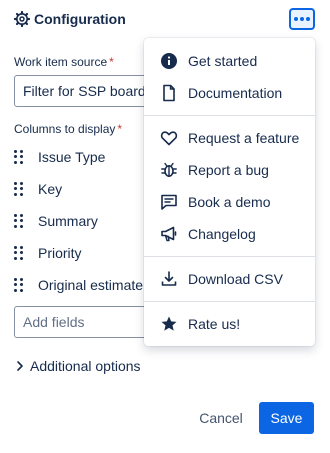 This screenshot has height=453, width=330. What do you see at coordinates (169, 93) in the screenshot?
I see `document-icon` at bounding box center [169, 93].